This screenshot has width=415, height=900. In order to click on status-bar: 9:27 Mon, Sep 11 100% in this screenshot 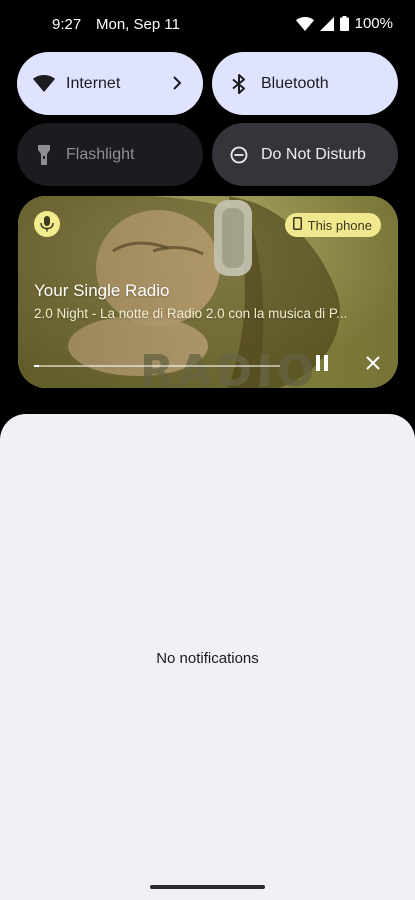, I will do `click(207, 24)`.